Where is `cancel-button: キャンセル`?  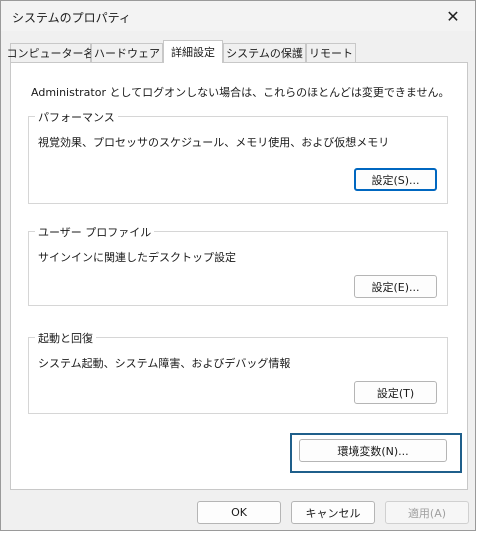 cancel-button: キャンセル is located at coordinates (333, 512).